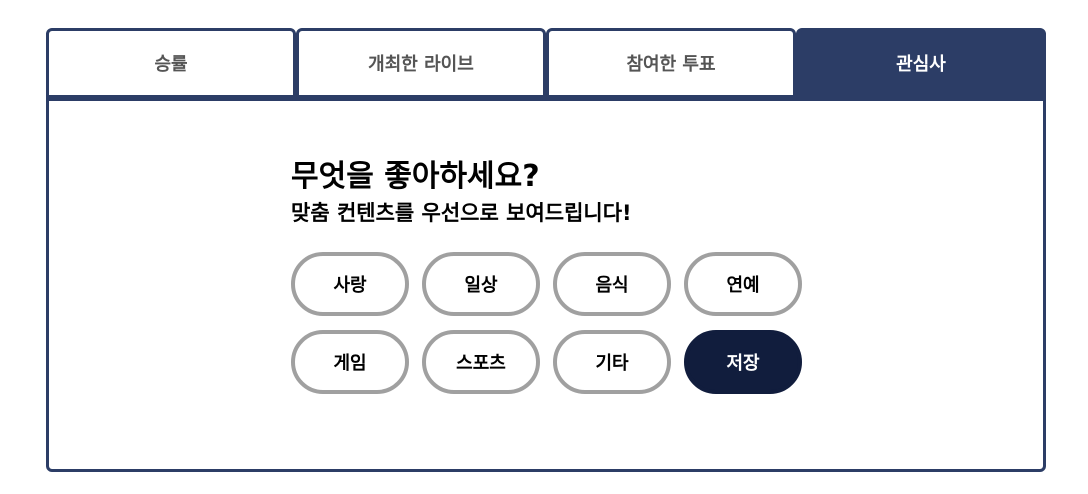  I want to click on tab-voted-polls: 참여한 투표, so click(671, 63).